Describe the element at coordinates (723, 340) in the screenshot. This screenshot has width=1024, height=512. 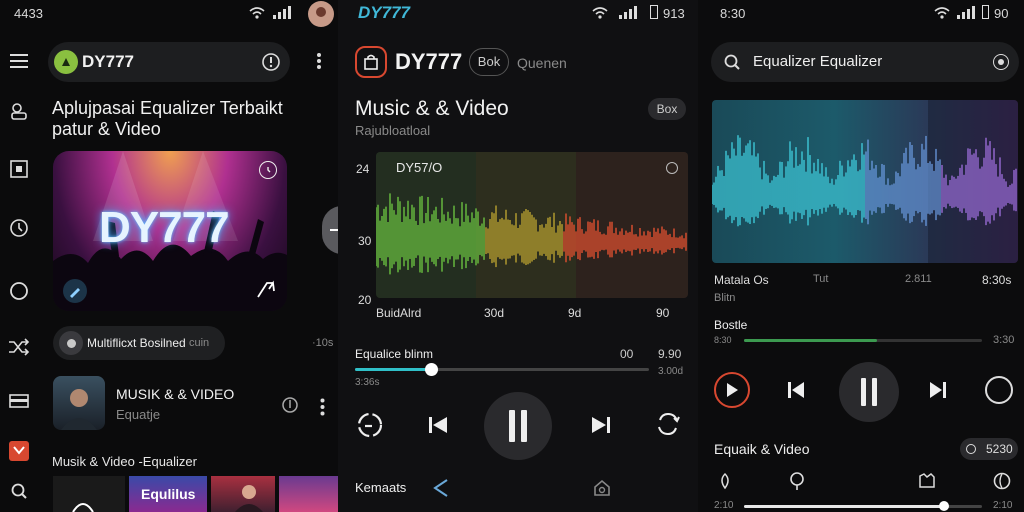
I see `small-text: 8:30` at that location.